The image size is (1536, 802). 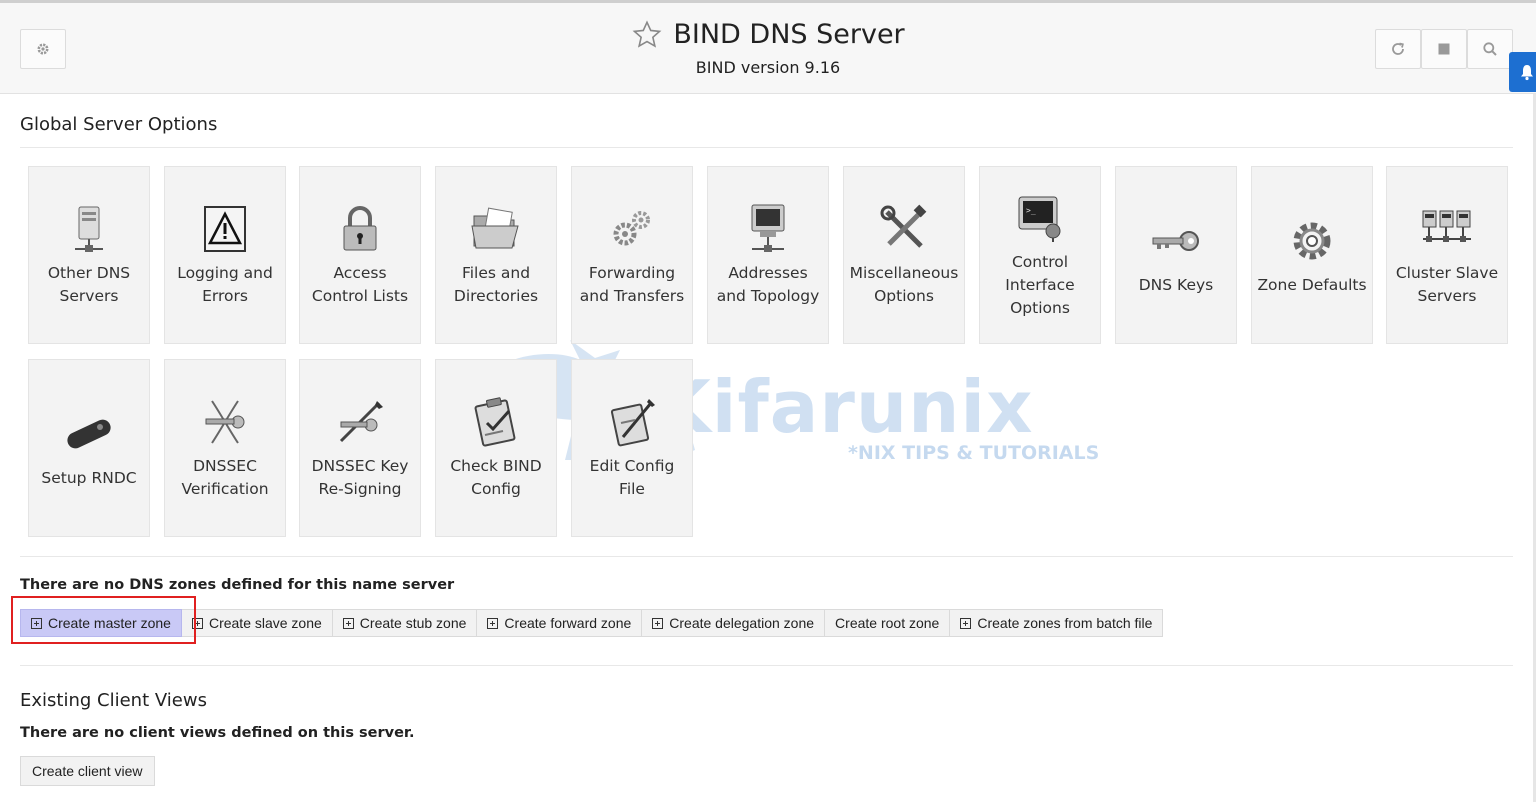 I want to click on tile-label: Logging and Errors, so click(x=225, y=284).